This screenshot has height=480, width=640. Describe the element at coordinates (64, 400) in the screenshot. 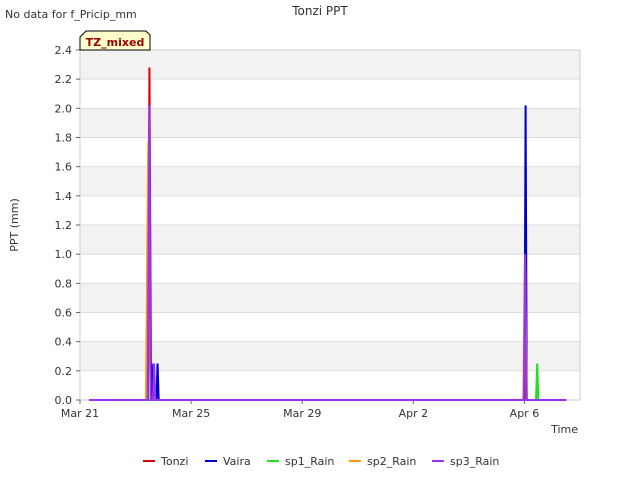

I see `y-tick-label: 0.0` at that location.